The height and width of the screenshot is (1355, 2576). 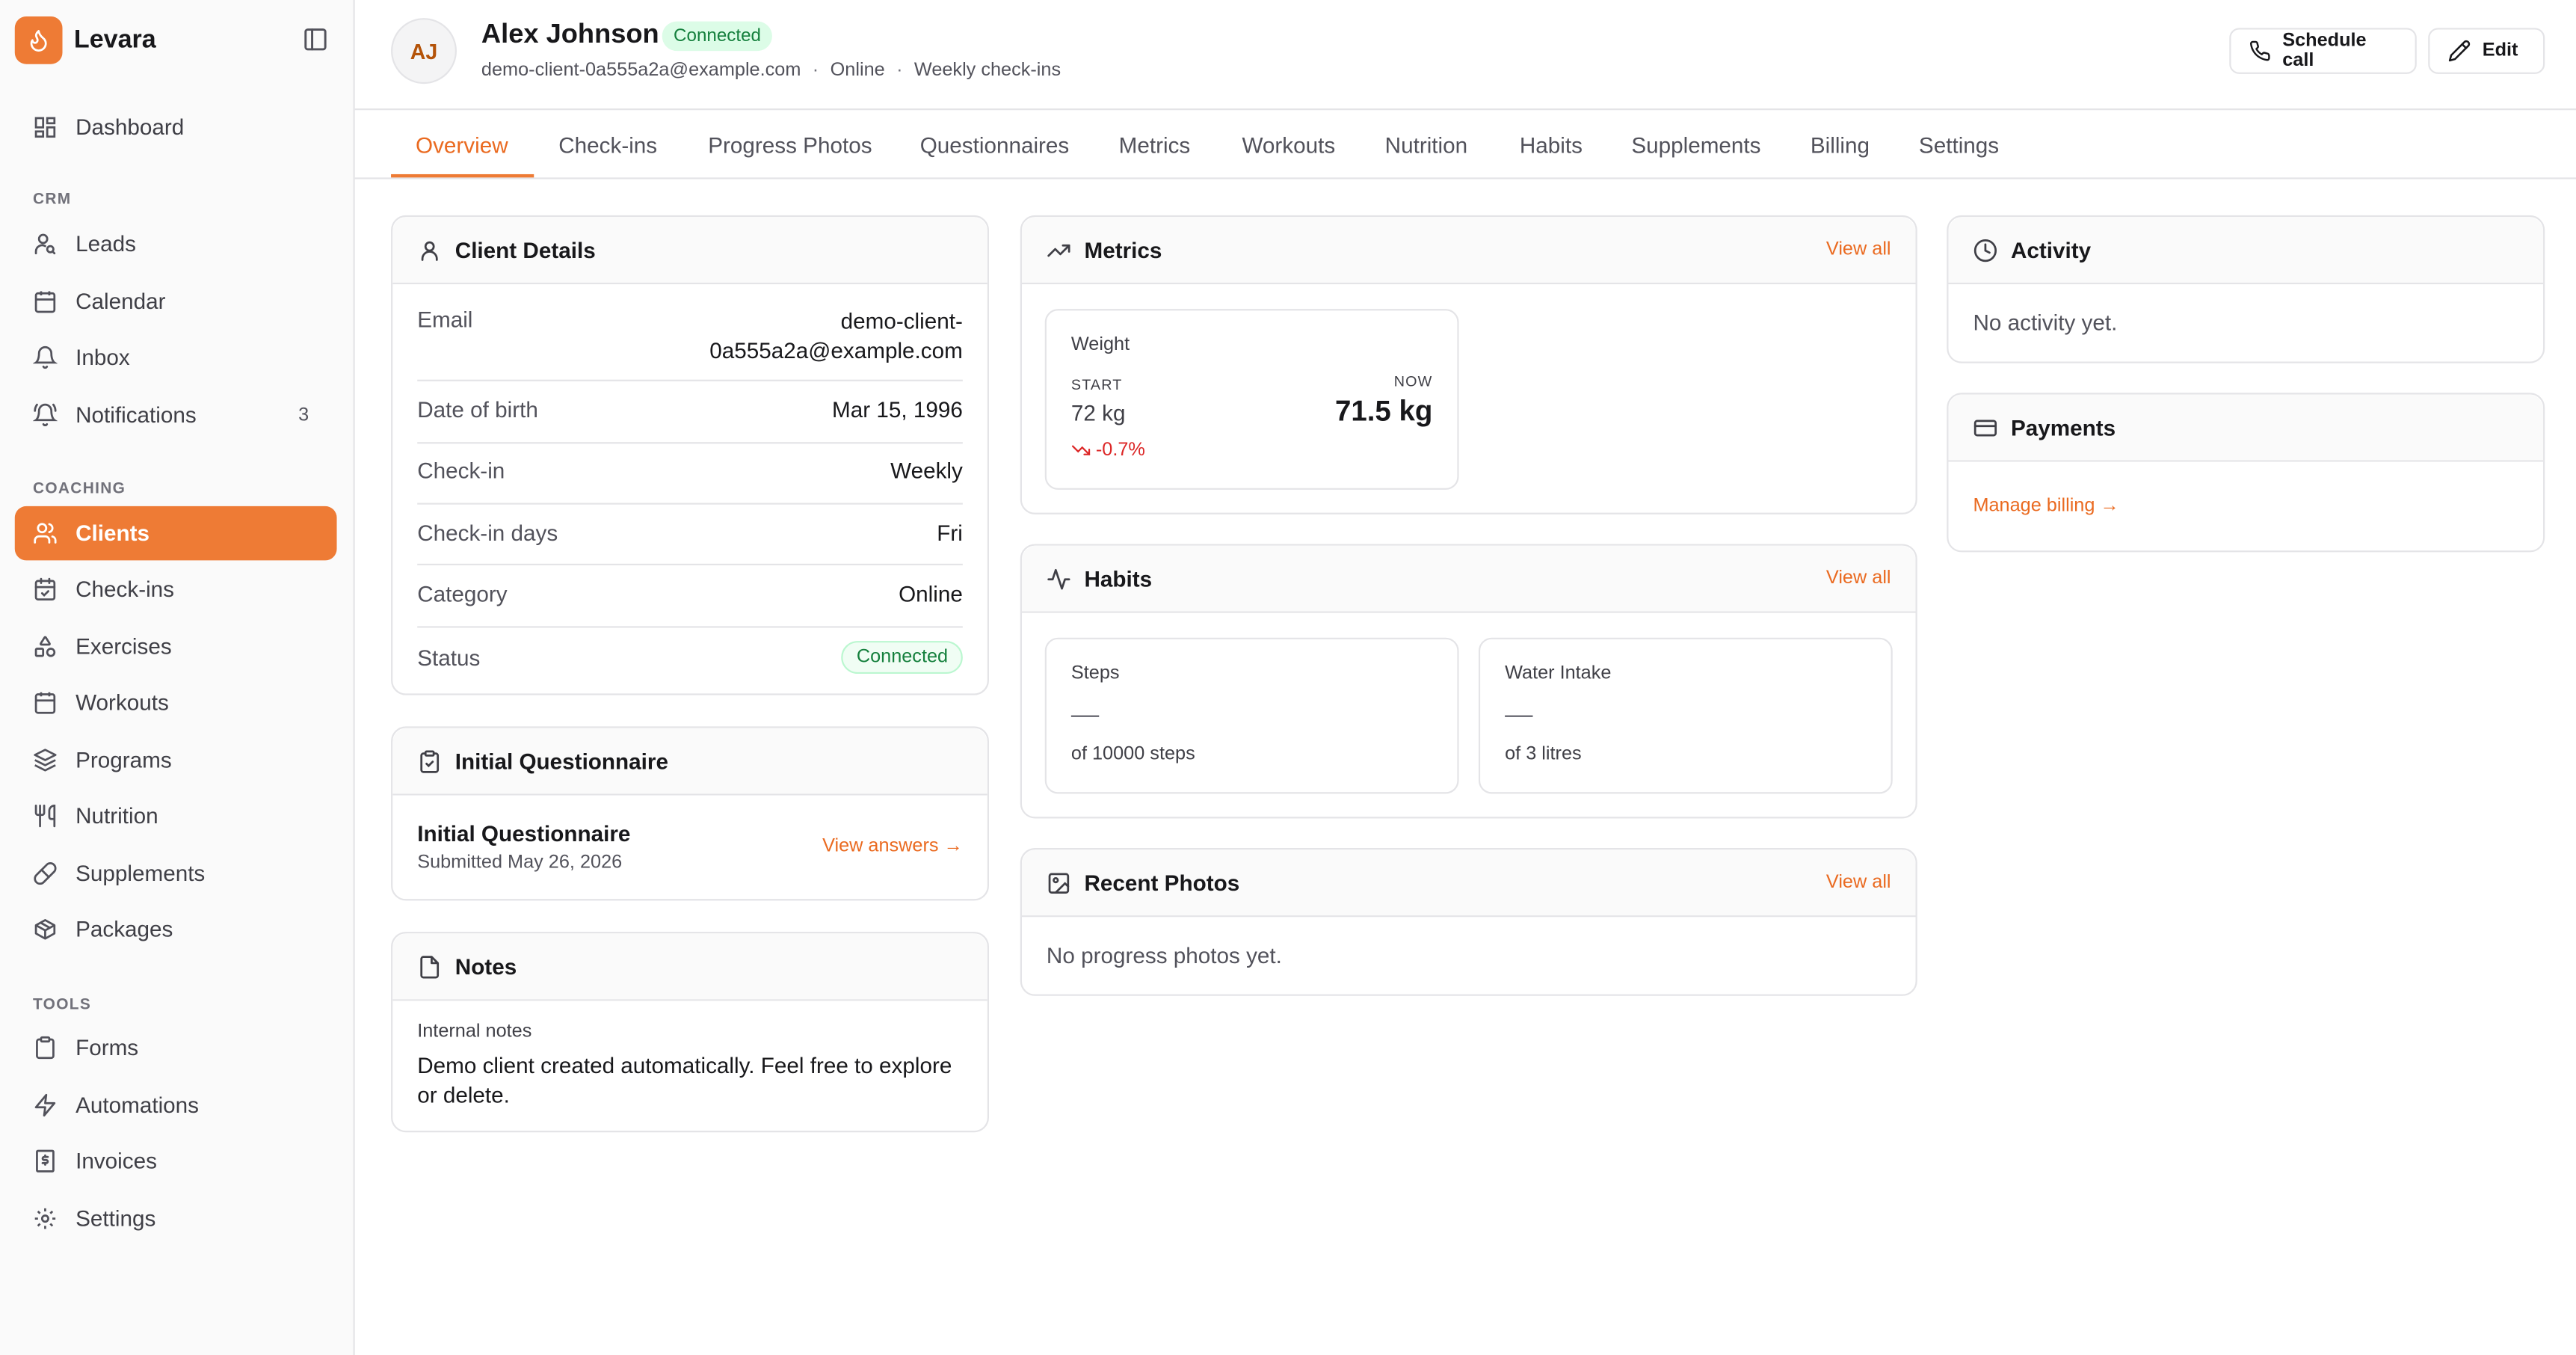 What do you see at coordinates (176, 301) in the screenshot?
I see `sidebar-item-calendar: Calendar` at bounding box center [176, 301].